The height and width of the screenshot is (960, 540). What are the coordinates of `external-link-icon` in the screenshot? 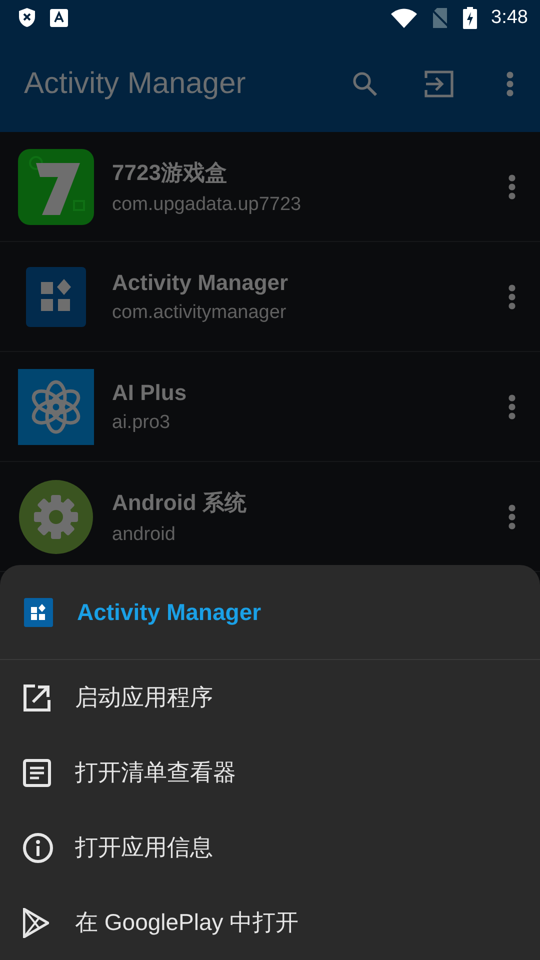 It's located at (37, 698).